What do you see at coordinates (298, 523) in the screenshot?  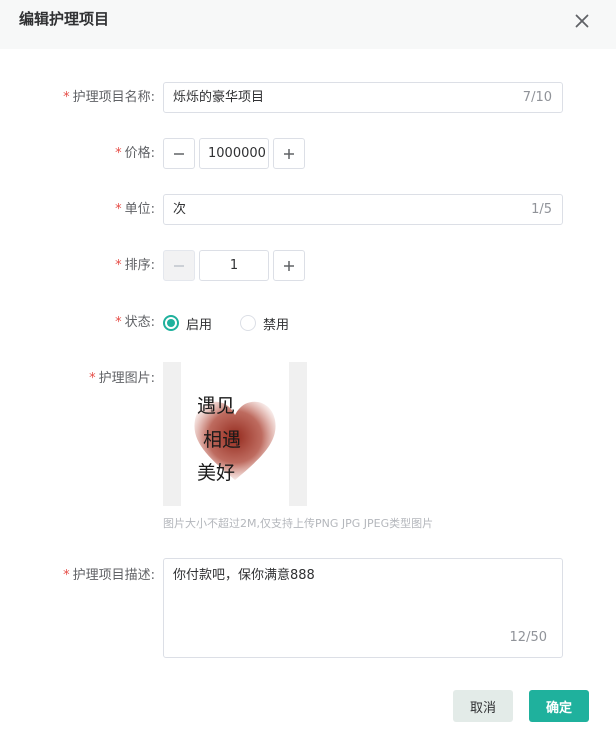 I see `image-upload-hint: 图片大小不超过2M,仅支持上传PNG JPG JPEG类型图片` at bounding box center [298, 523].